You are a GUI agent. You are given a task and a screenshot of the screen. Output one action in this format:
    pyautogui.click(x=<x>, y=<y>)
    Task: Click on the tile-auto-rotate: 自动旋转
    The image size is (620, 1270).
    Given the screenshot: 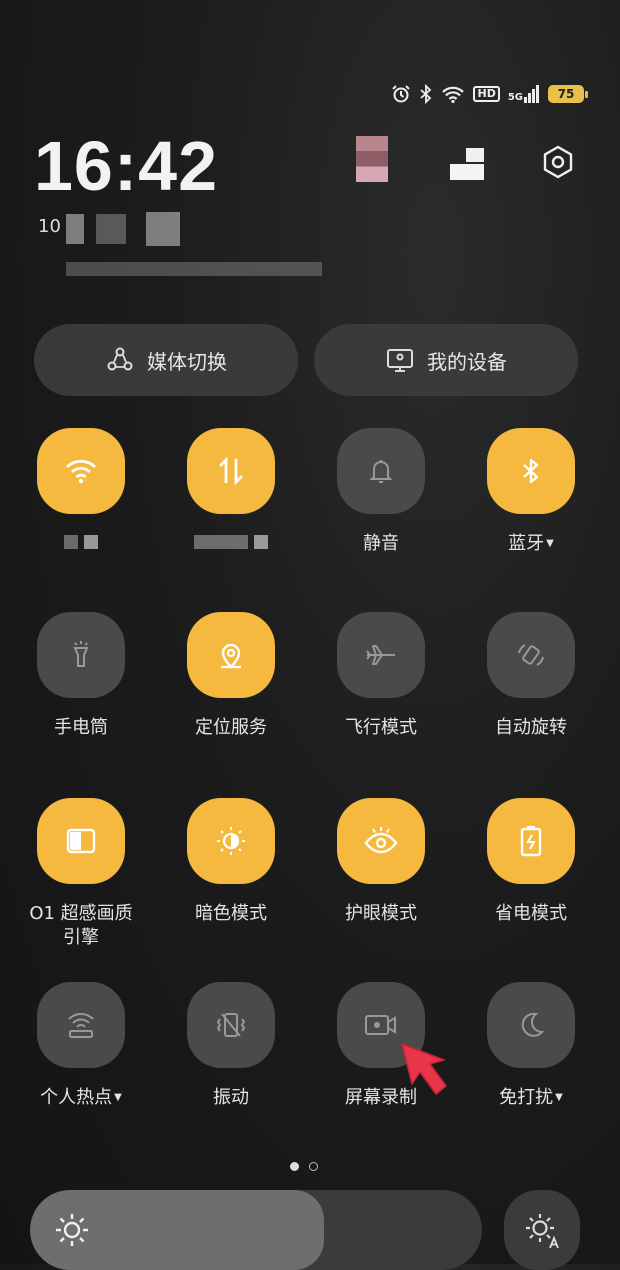 What is the action you would take?
    pyautogui.click(x=531, y=676)
    